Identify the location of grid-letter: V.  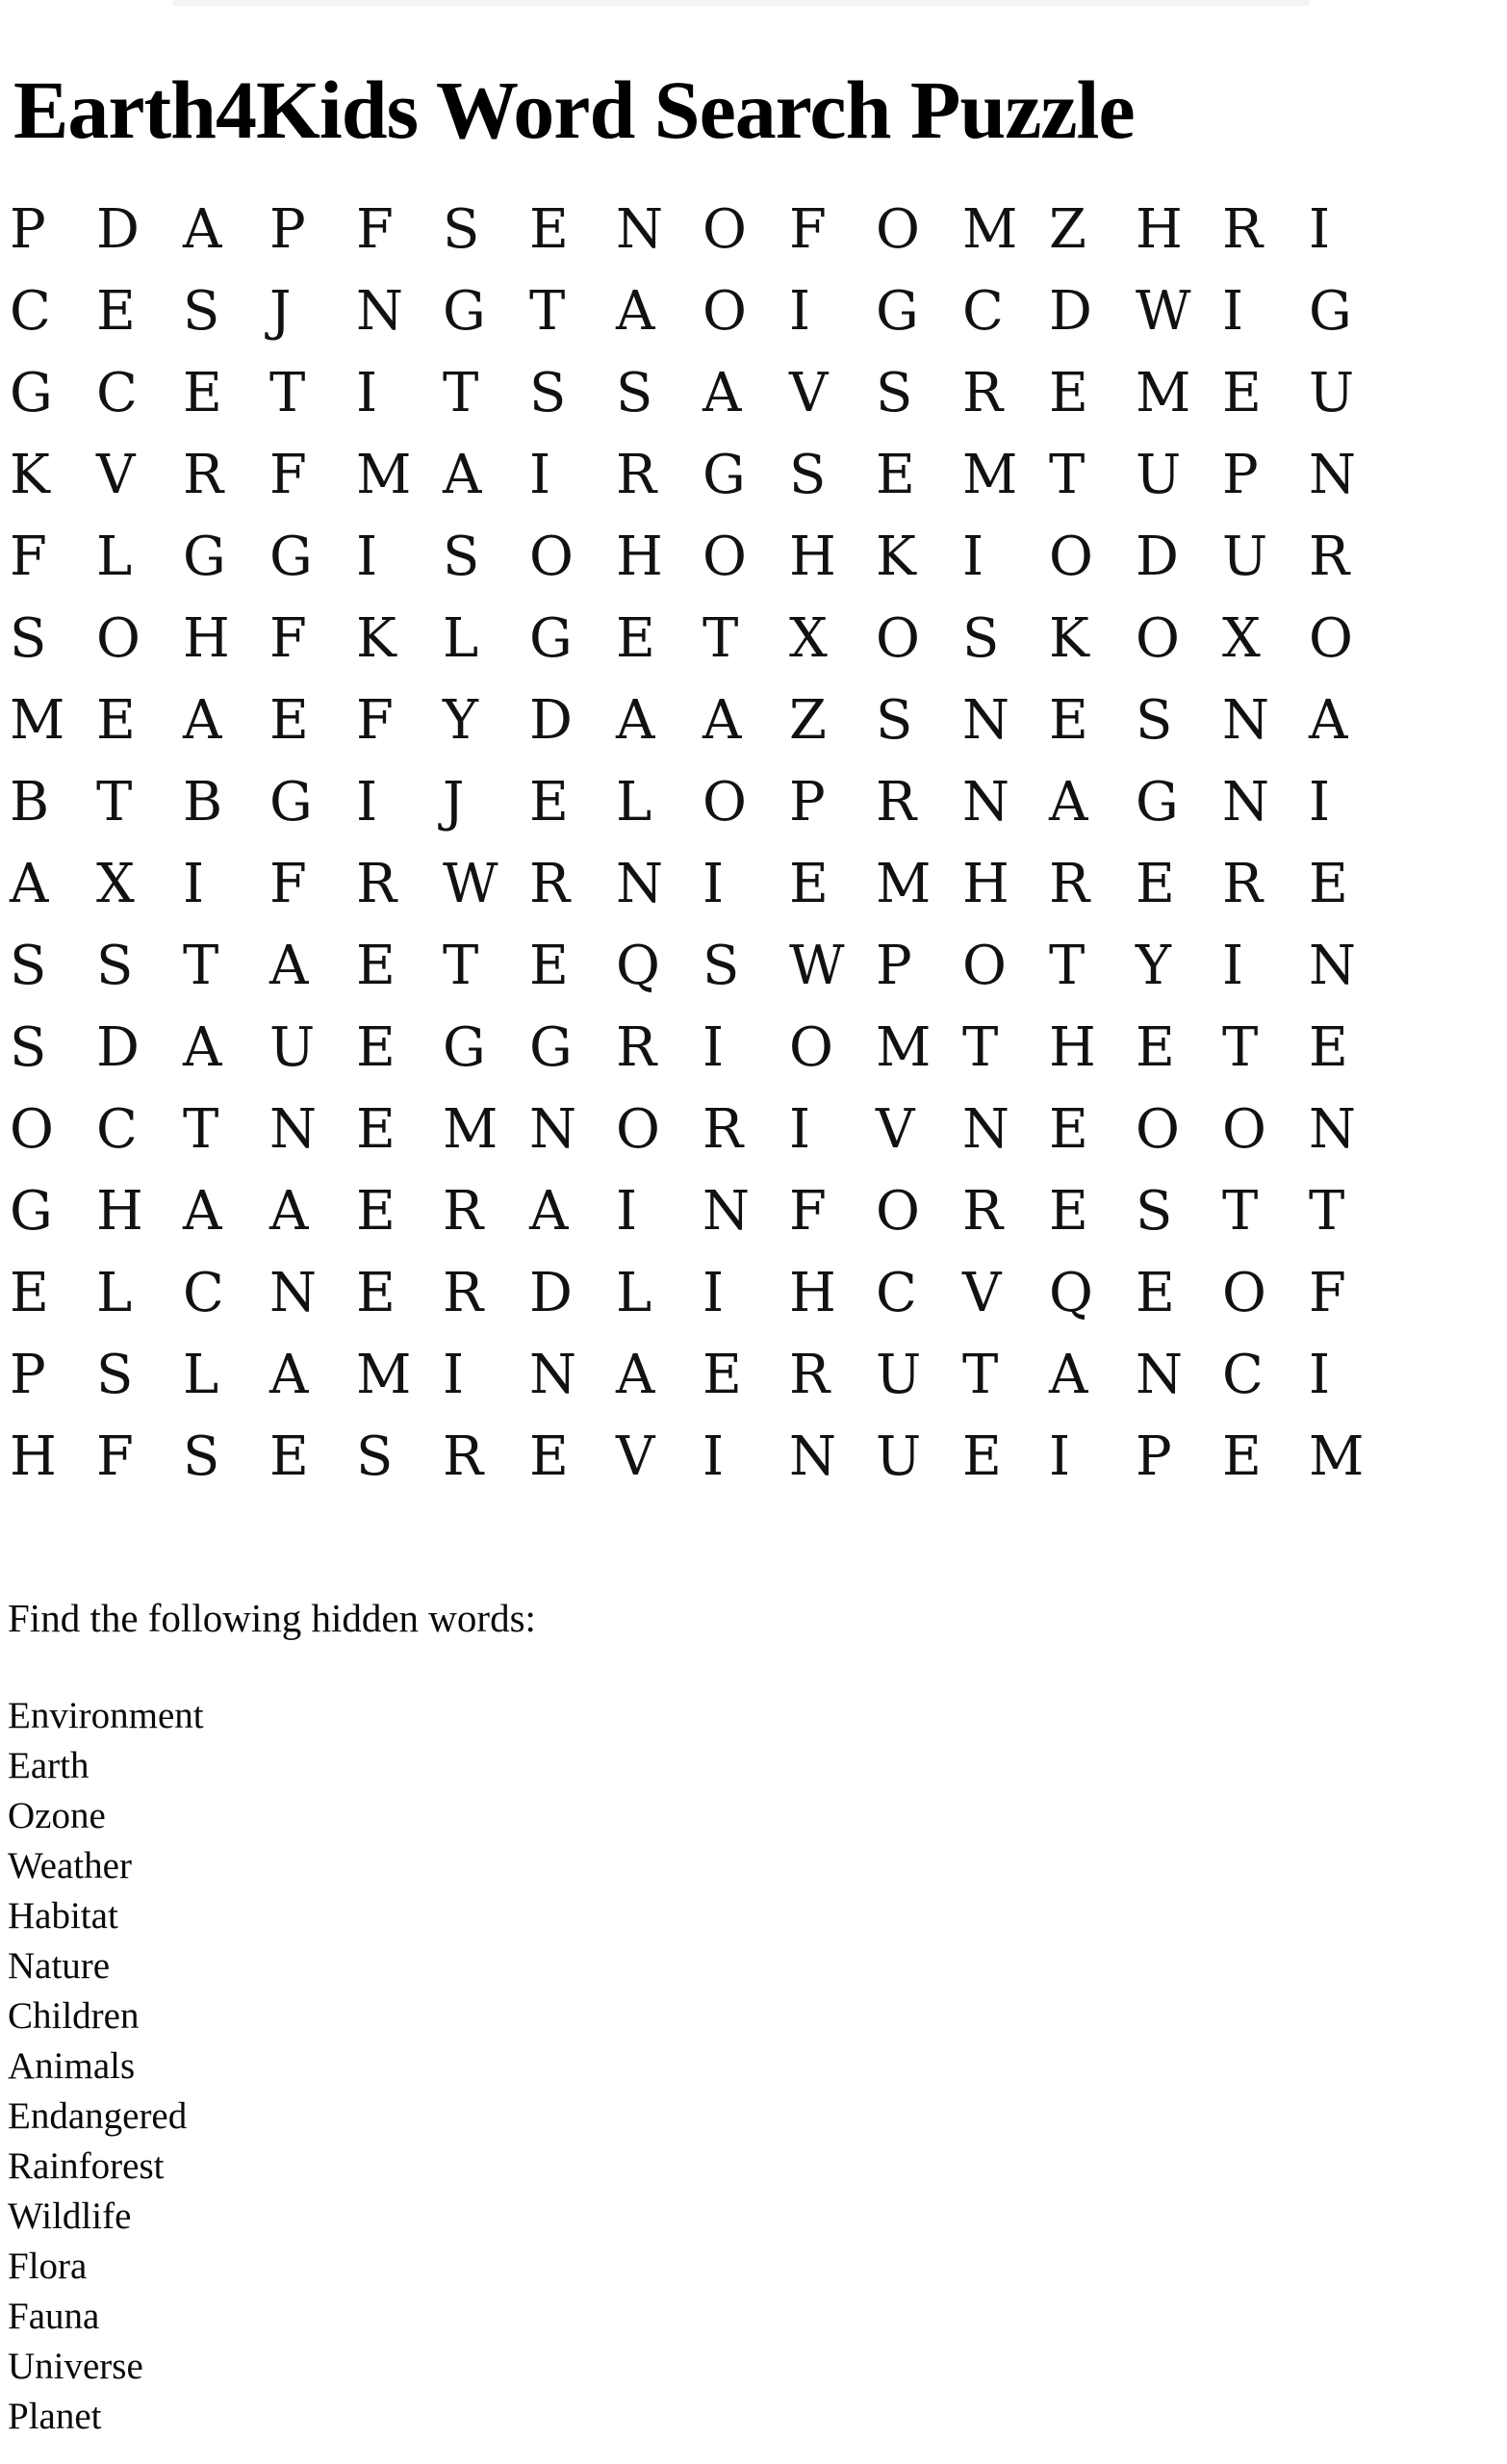
(659, 1456).